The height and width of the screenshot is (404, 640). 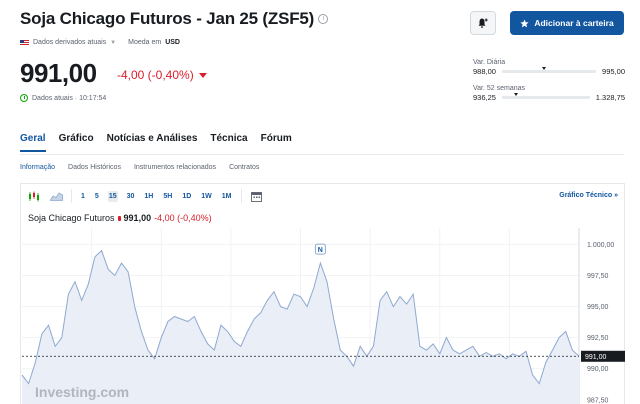 I want to click on week52-low: 936,25, so click(x=484, y=97).